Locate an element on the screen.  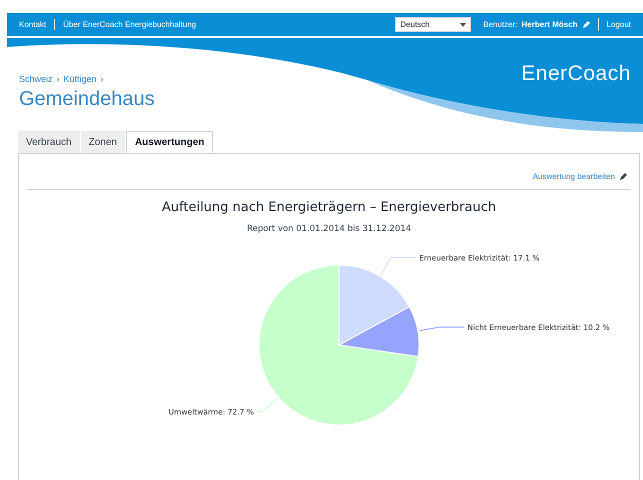
nav-link: Kontakt is located at coordinates (32, 24).